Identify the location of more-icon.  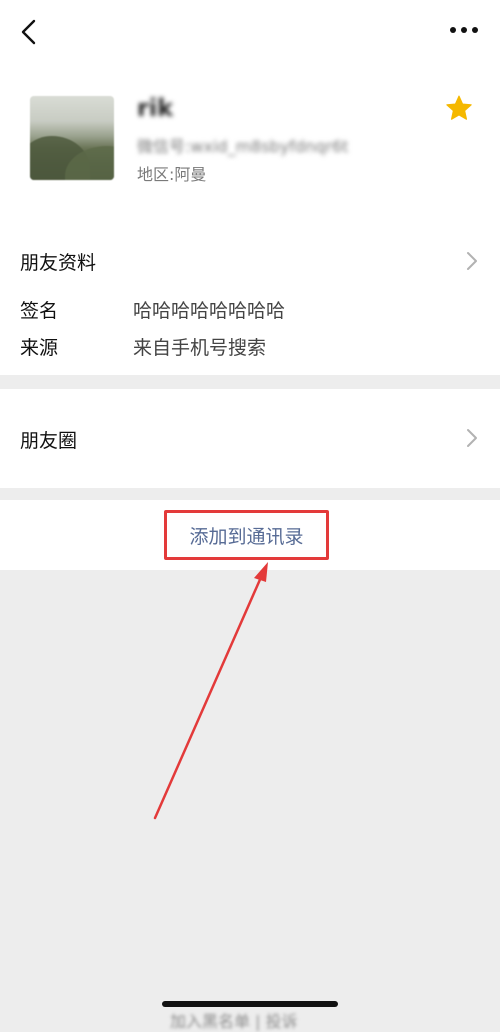
(464, 30).